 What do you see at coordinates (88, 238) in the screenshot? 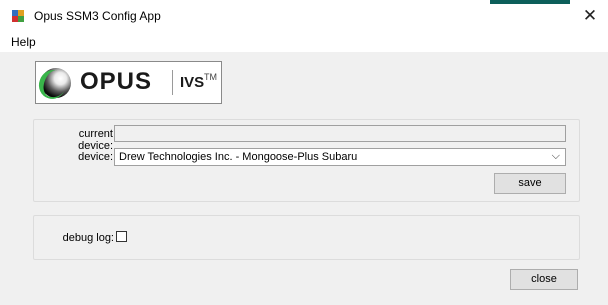
I see `debug-log-label: debug log:` at bounding box center [88, 238].